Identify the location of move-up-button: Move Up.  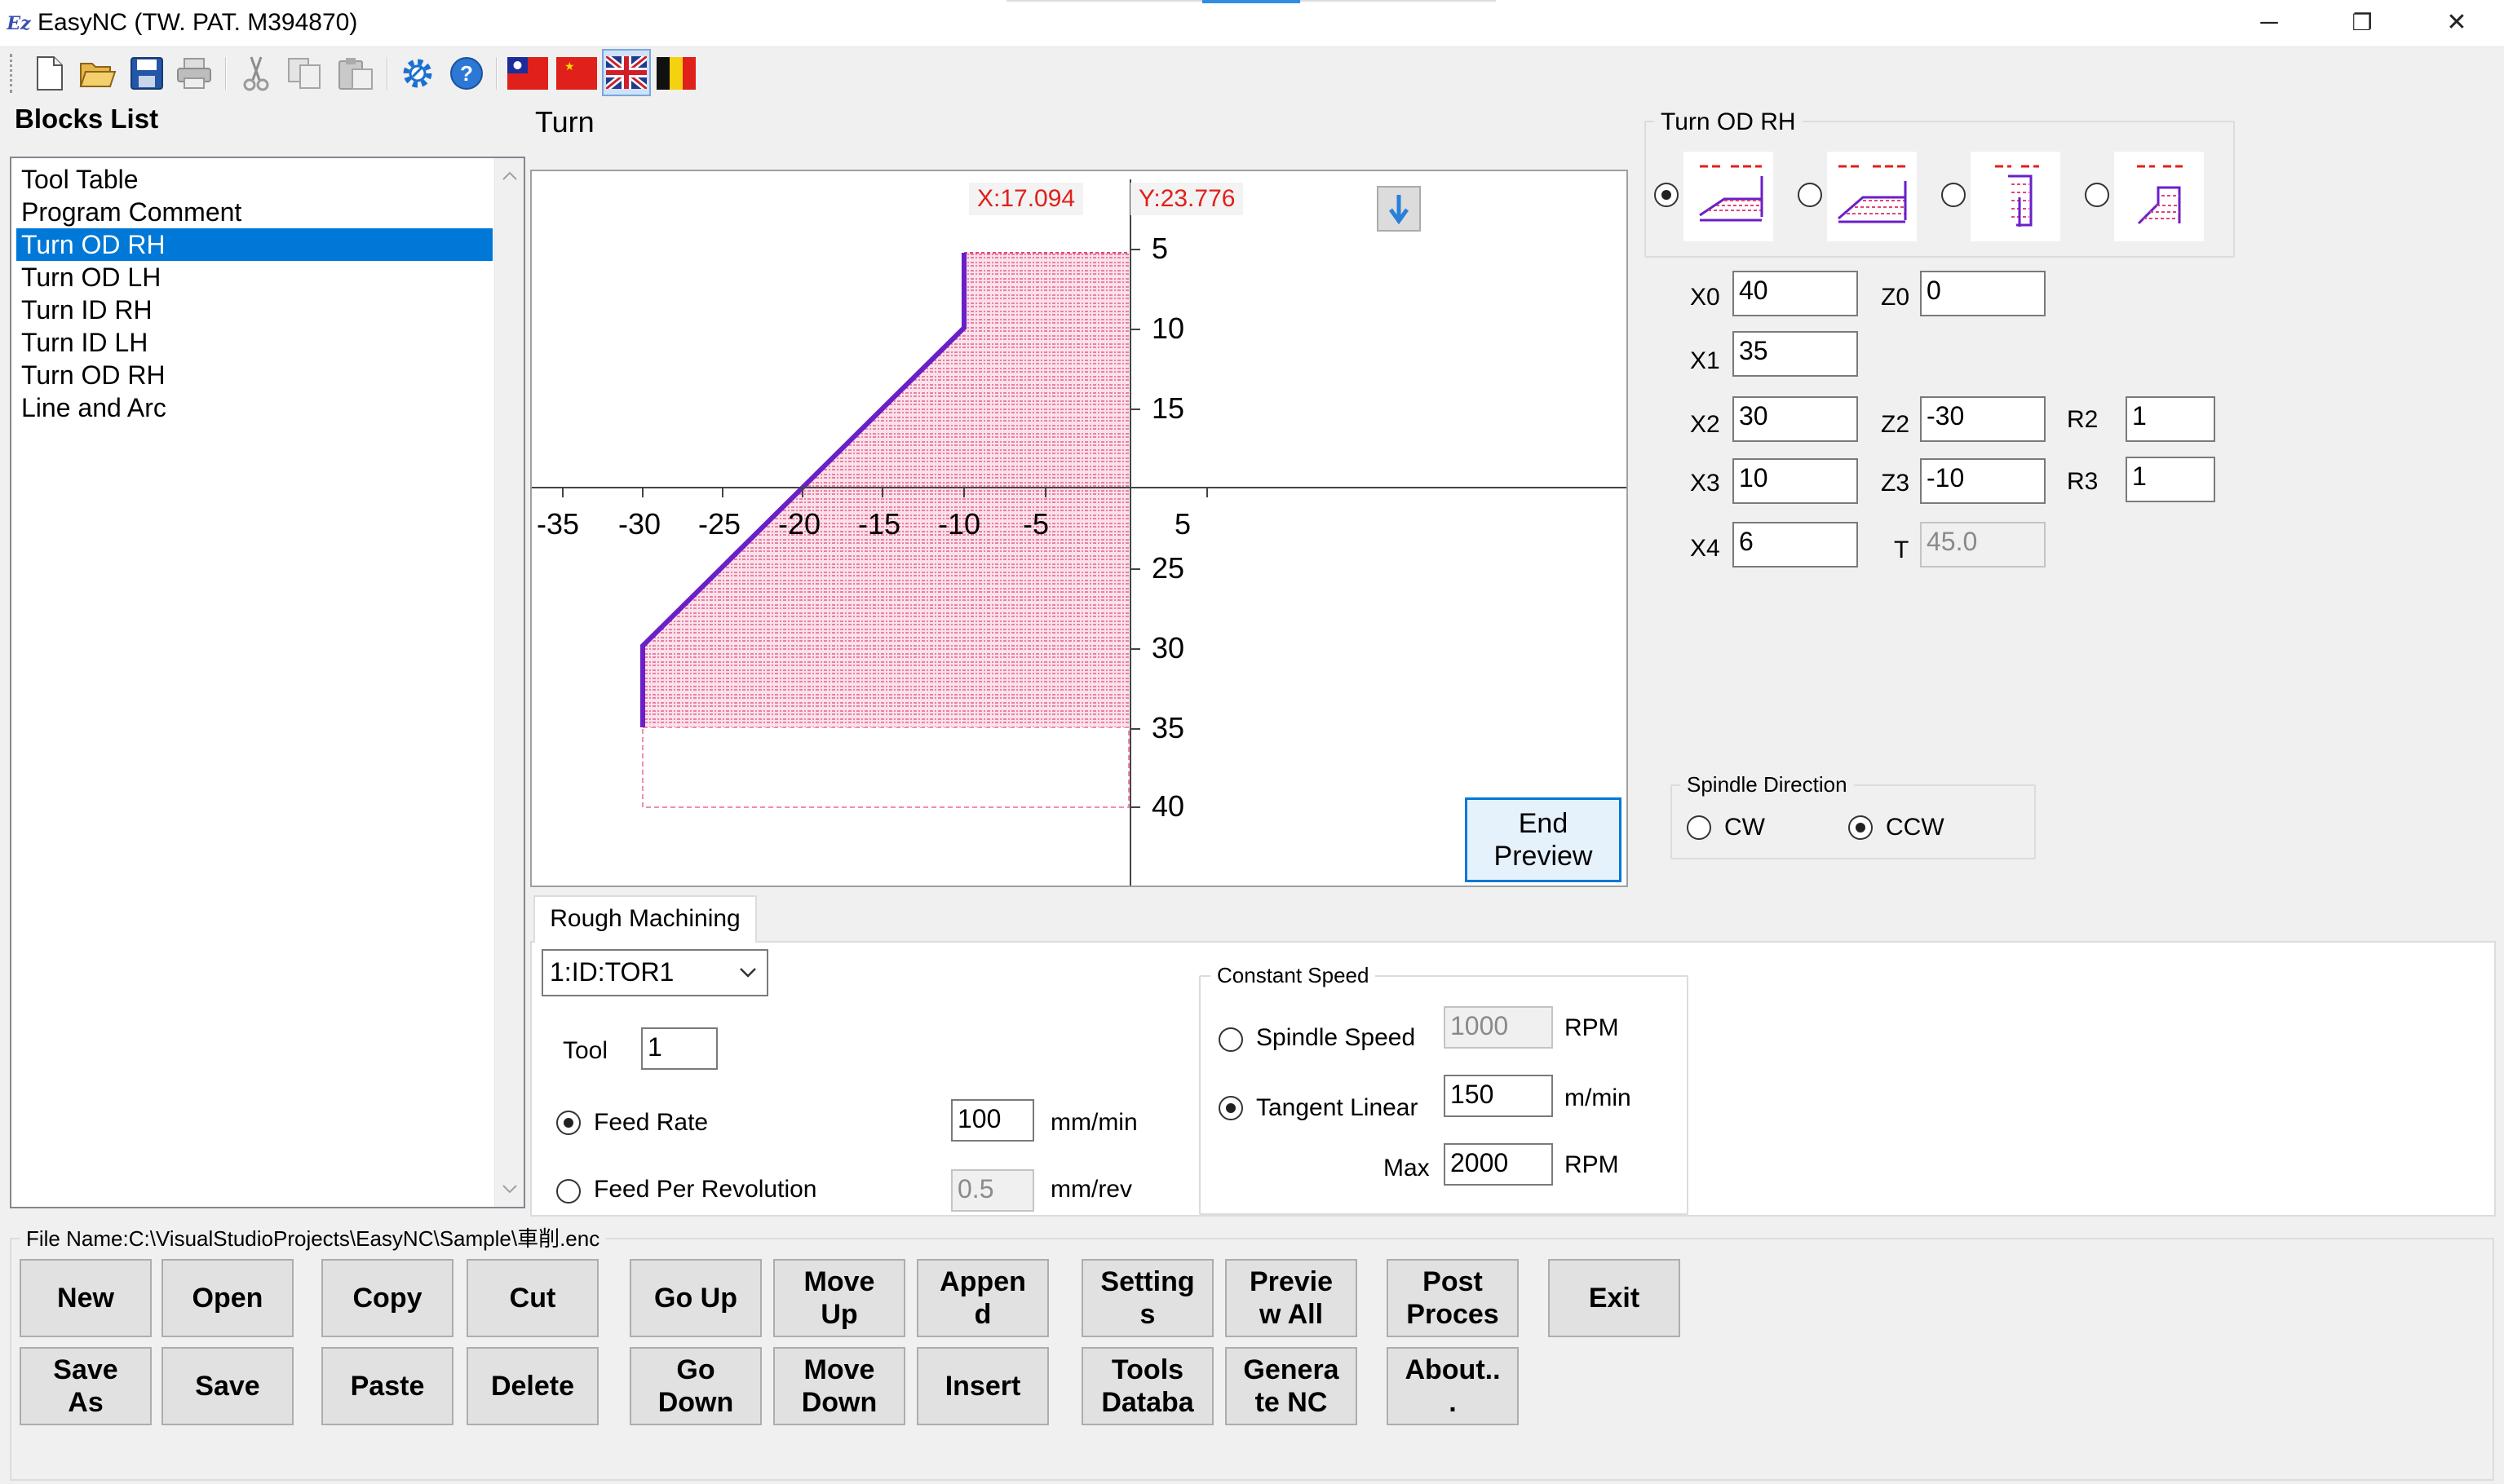
(839, 1298).